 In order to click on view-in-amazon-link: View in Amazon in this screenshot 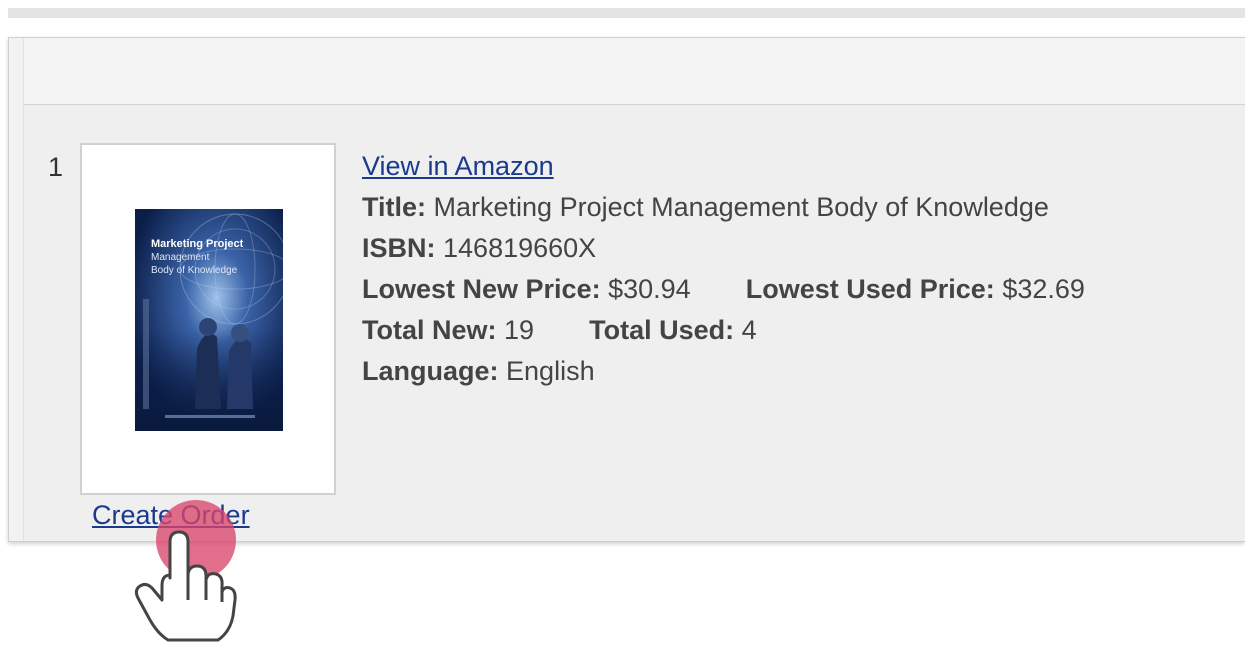, I will do `click(458, 166)`.